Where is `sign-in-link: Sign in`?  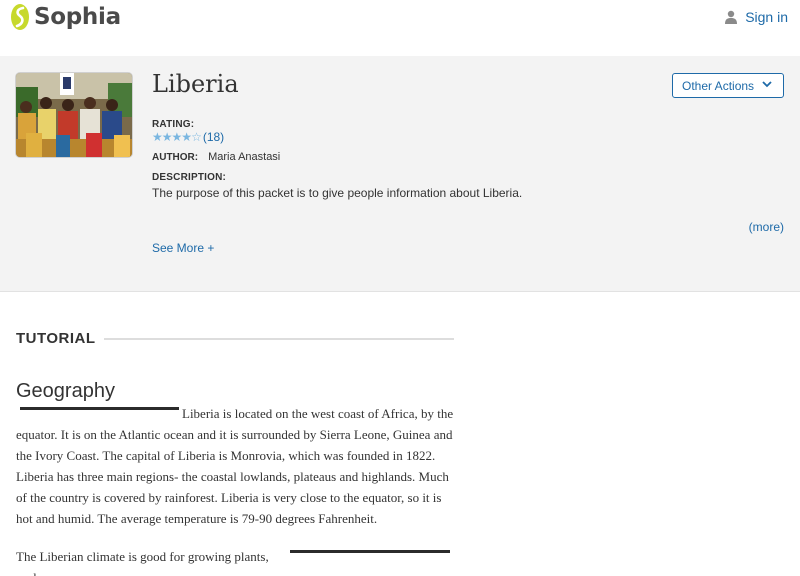
sign-in-link: Sign in is located at coordinates (756, 17).